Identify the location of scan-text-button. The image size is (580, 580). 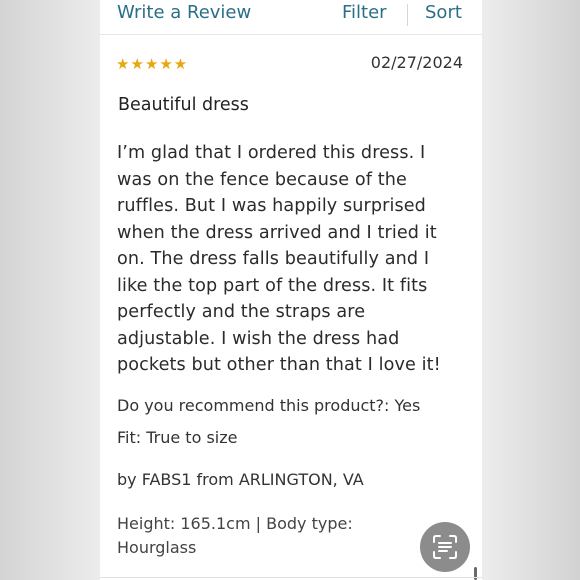
(445, 547).